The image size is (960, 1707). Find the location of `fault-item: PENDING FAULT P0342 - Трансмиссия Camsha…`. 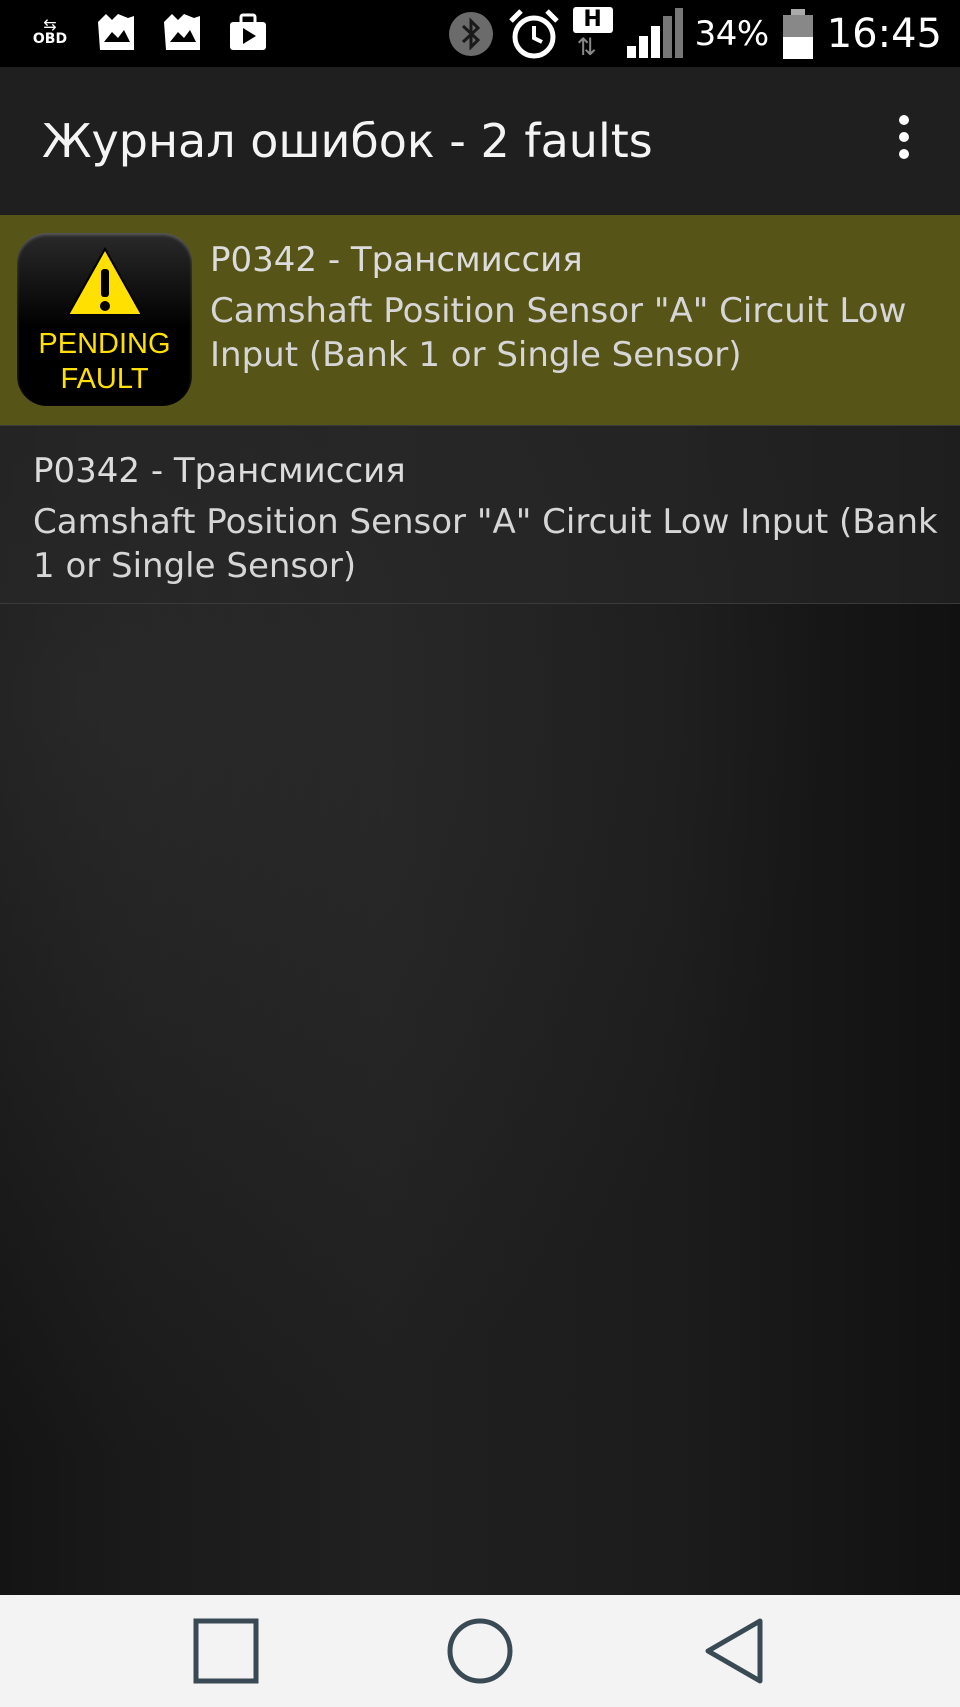

fault-item: PENDING FAULT P0342 - Трансмиссия Camsha… is located at coordinates (480, 320).